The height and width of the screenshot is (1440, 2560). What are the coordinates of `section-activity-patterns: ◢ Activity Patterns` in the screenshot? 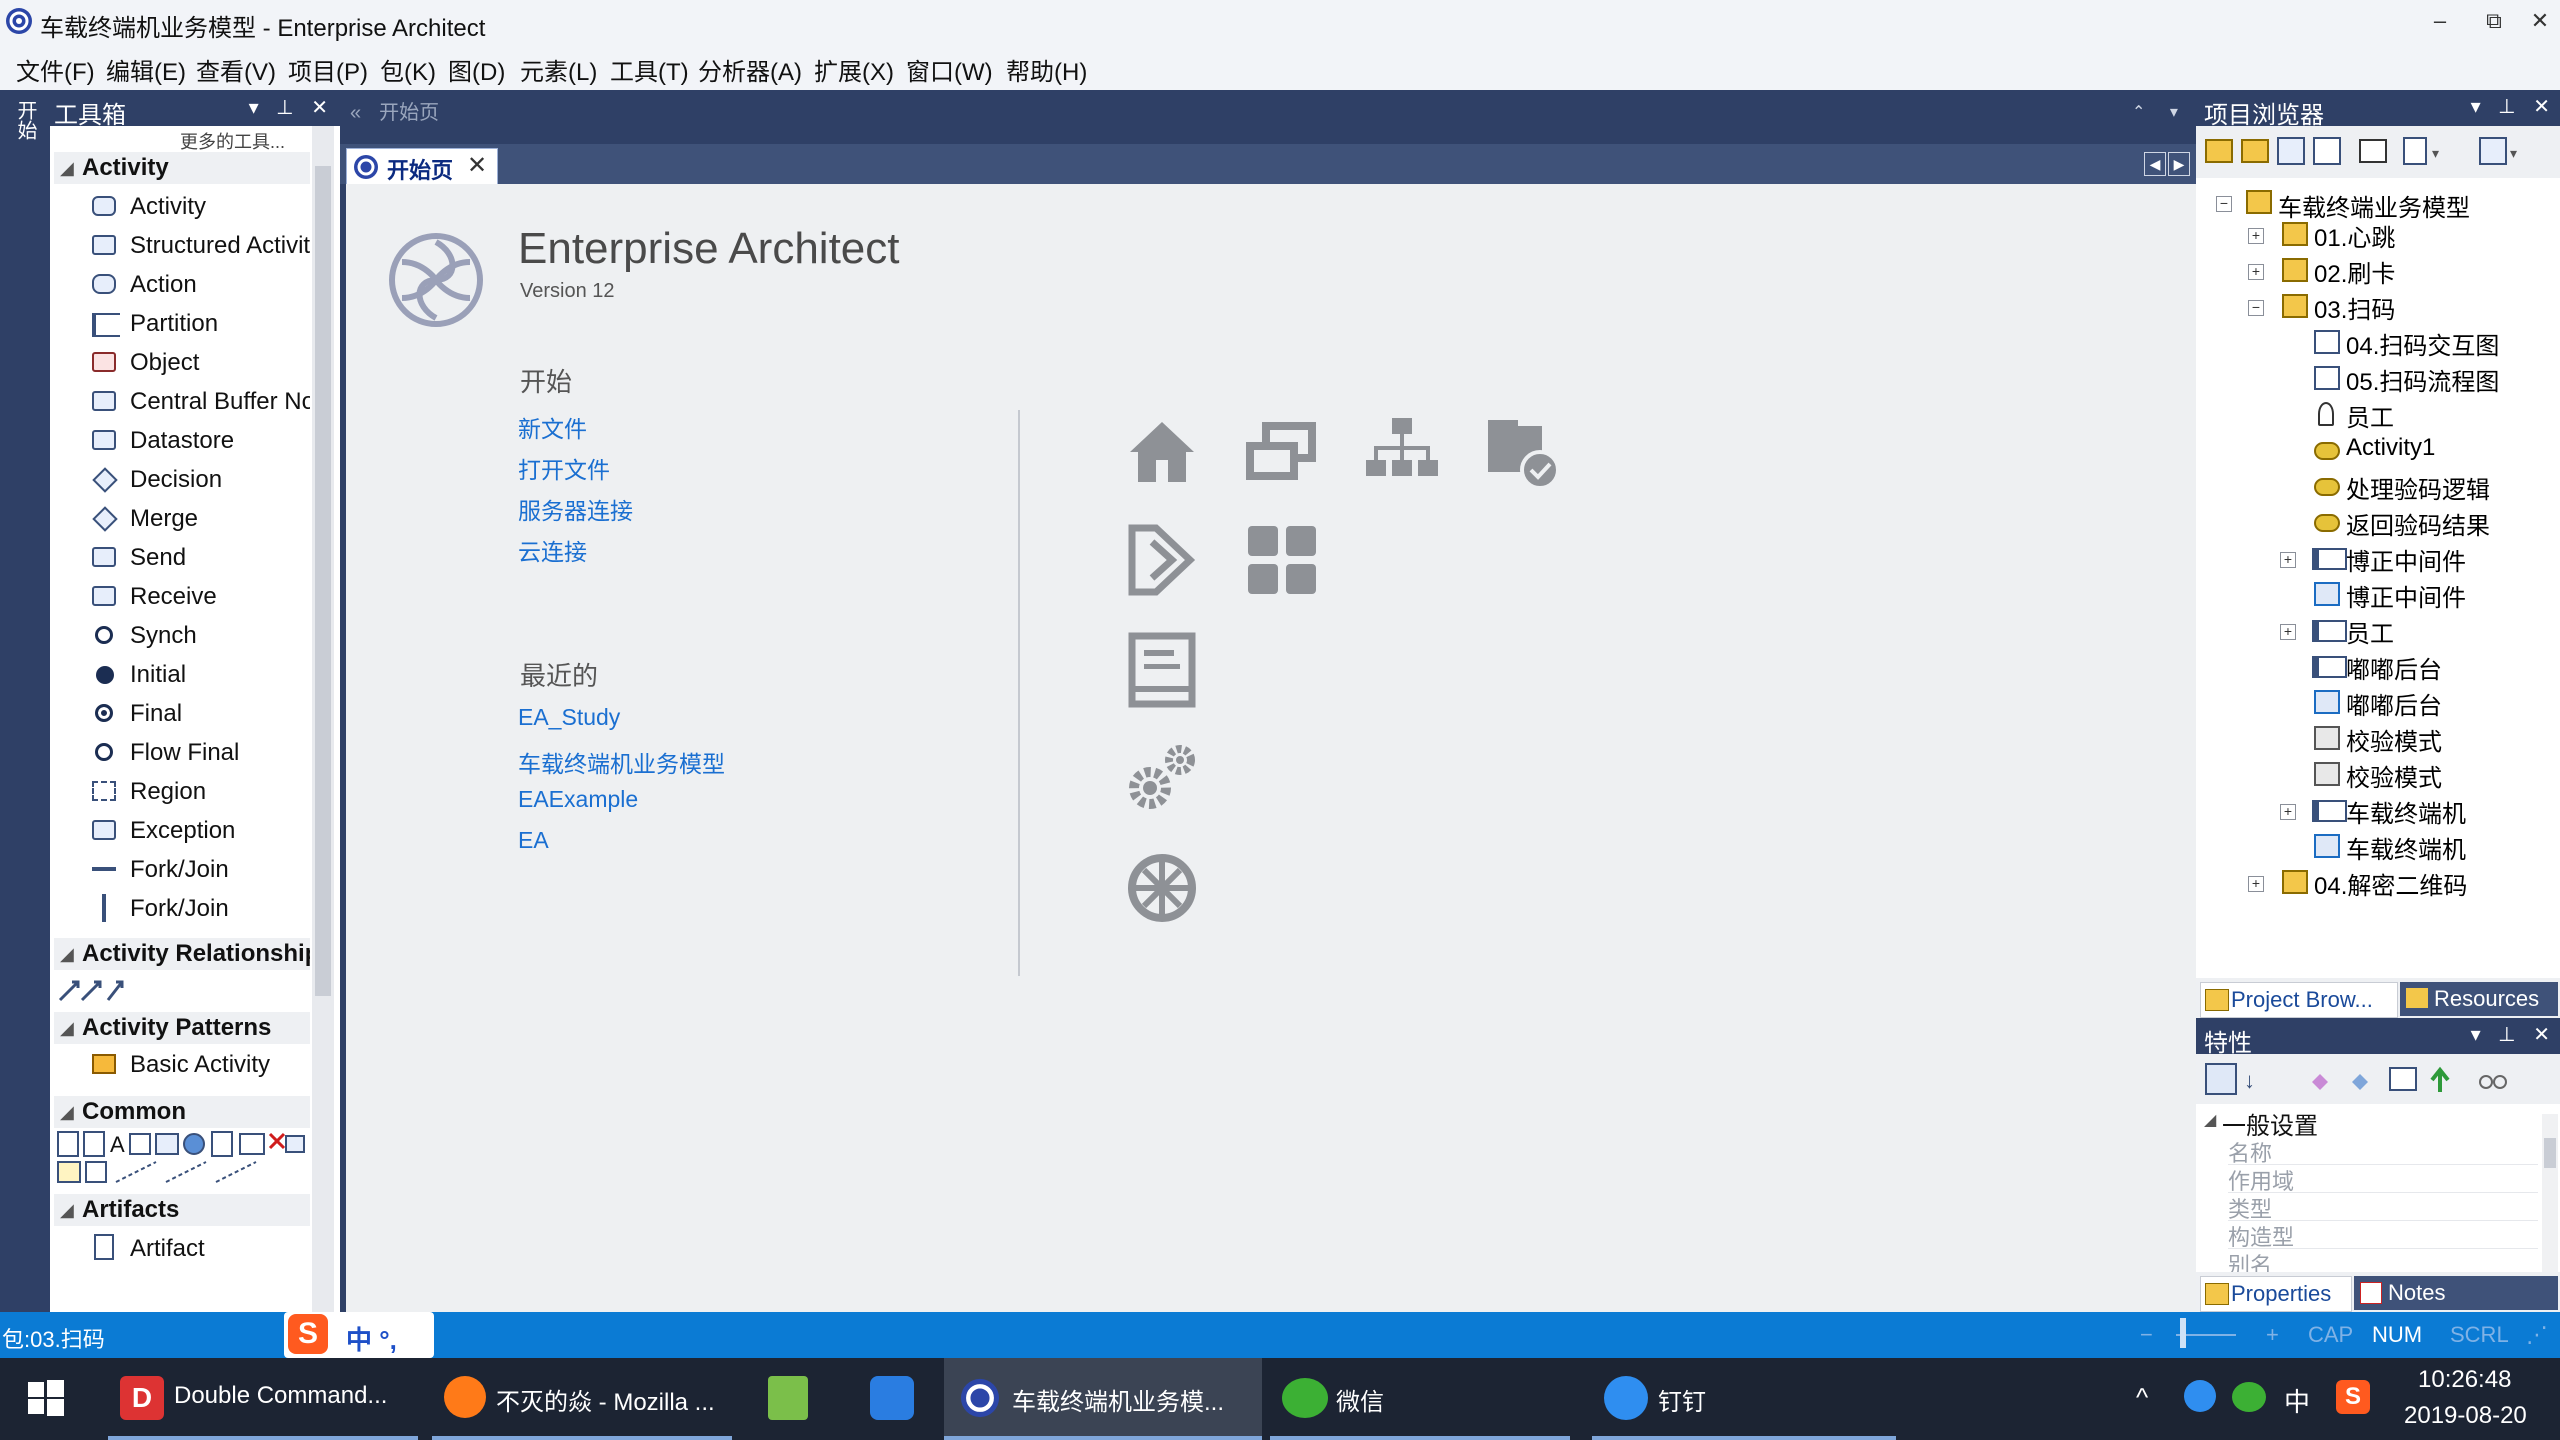 It's located at (182, 1028).